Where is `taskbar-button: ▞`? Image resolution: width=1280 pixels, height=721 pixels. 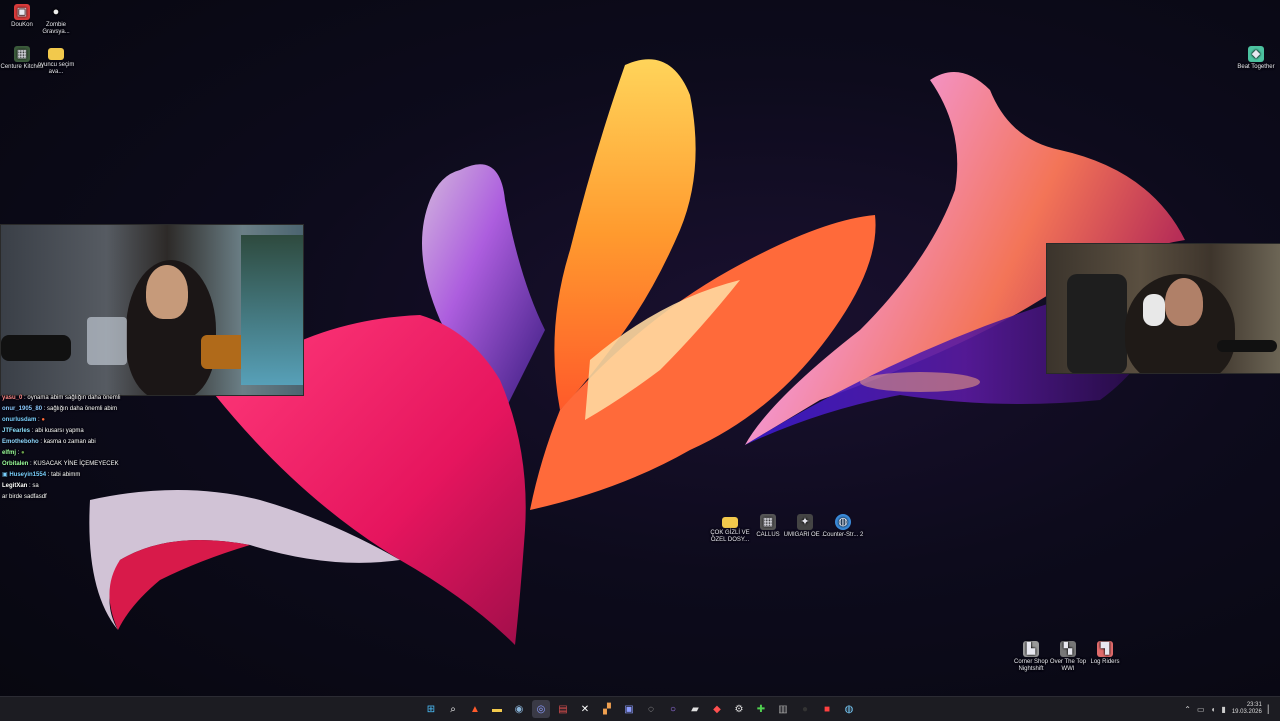 taskbar-button: ▞ is located at coordinates (607, 709).